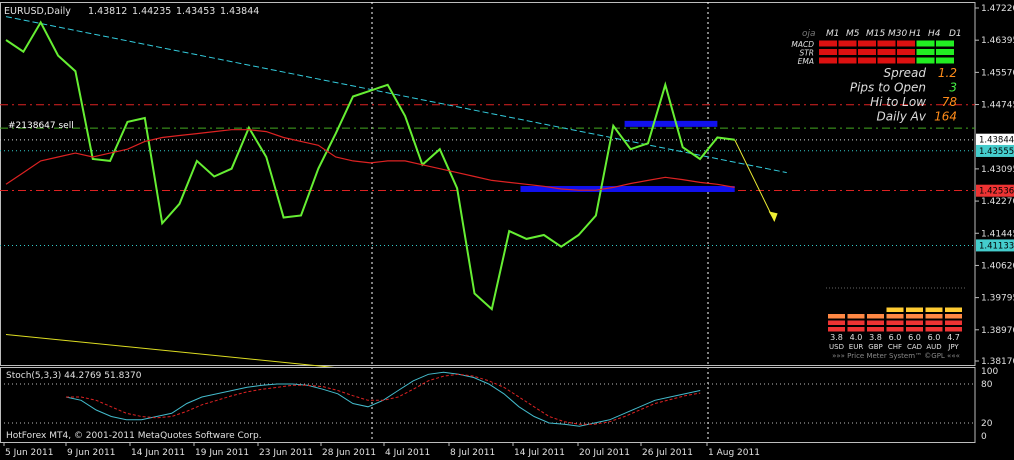 The image size is (1014, 460). Describe the element at coordinates (195, 11) in the screenshot. I see `ohlc-low: 1.43453` at that location.